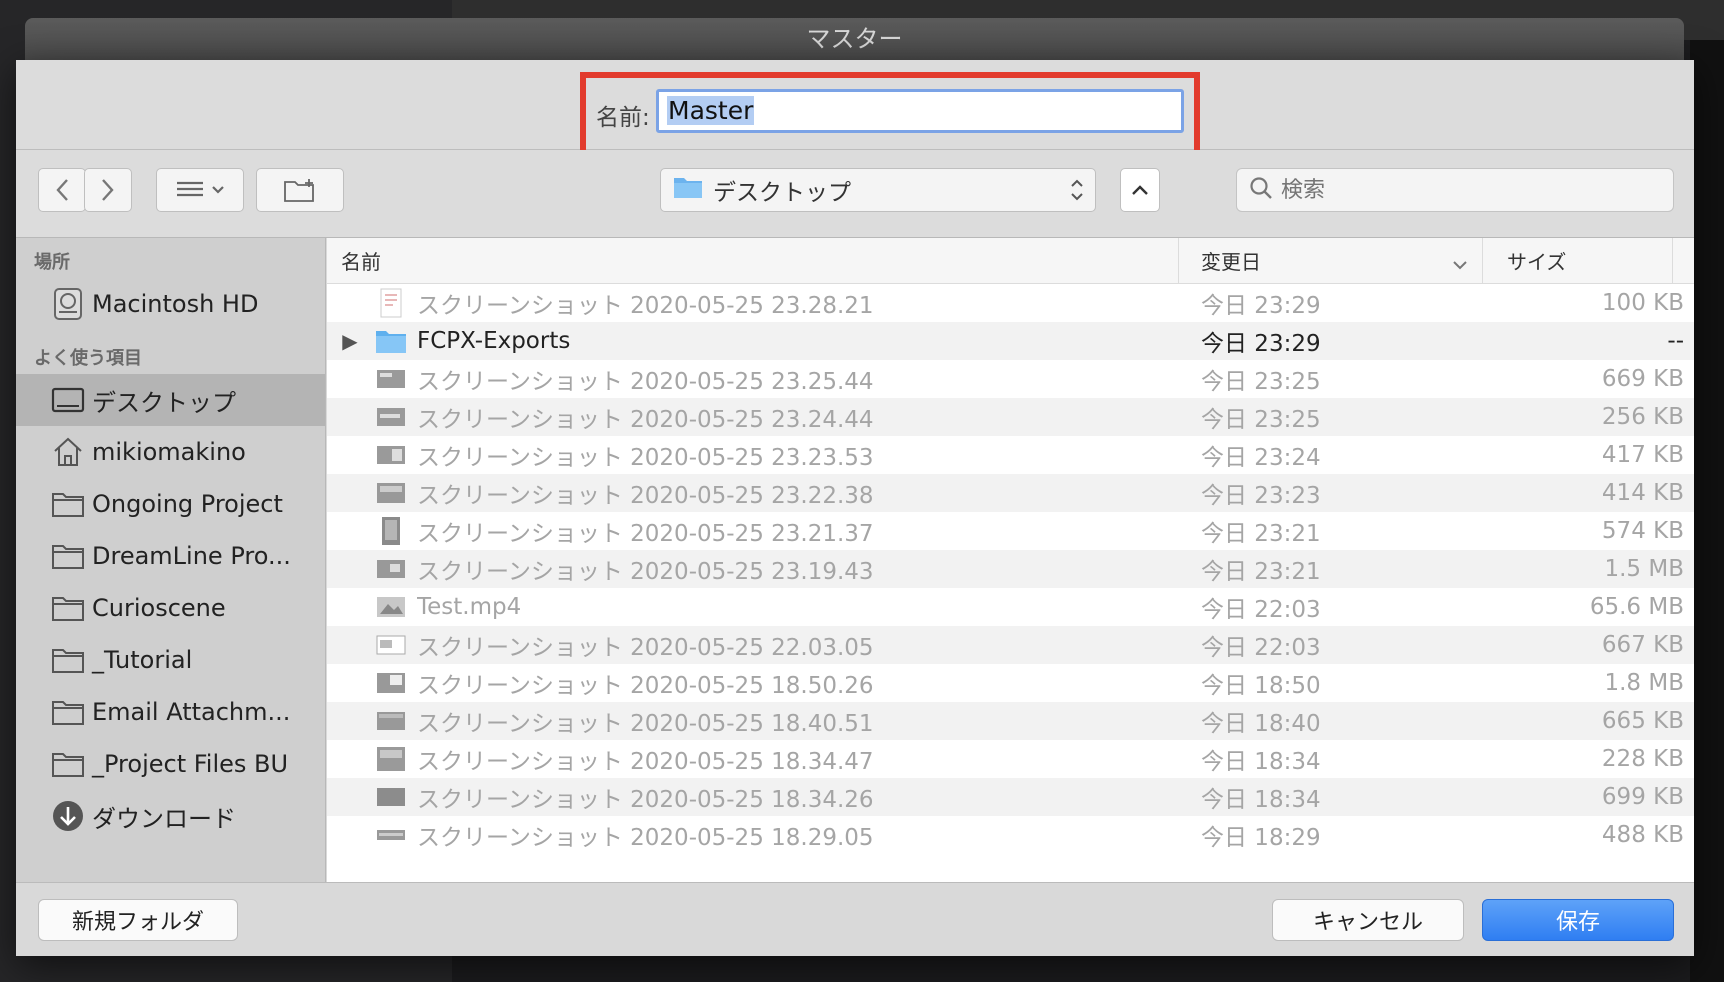 The width and height of the screenshot is (1724, 982). I want to click on collapse-button, so click(1140, 190).